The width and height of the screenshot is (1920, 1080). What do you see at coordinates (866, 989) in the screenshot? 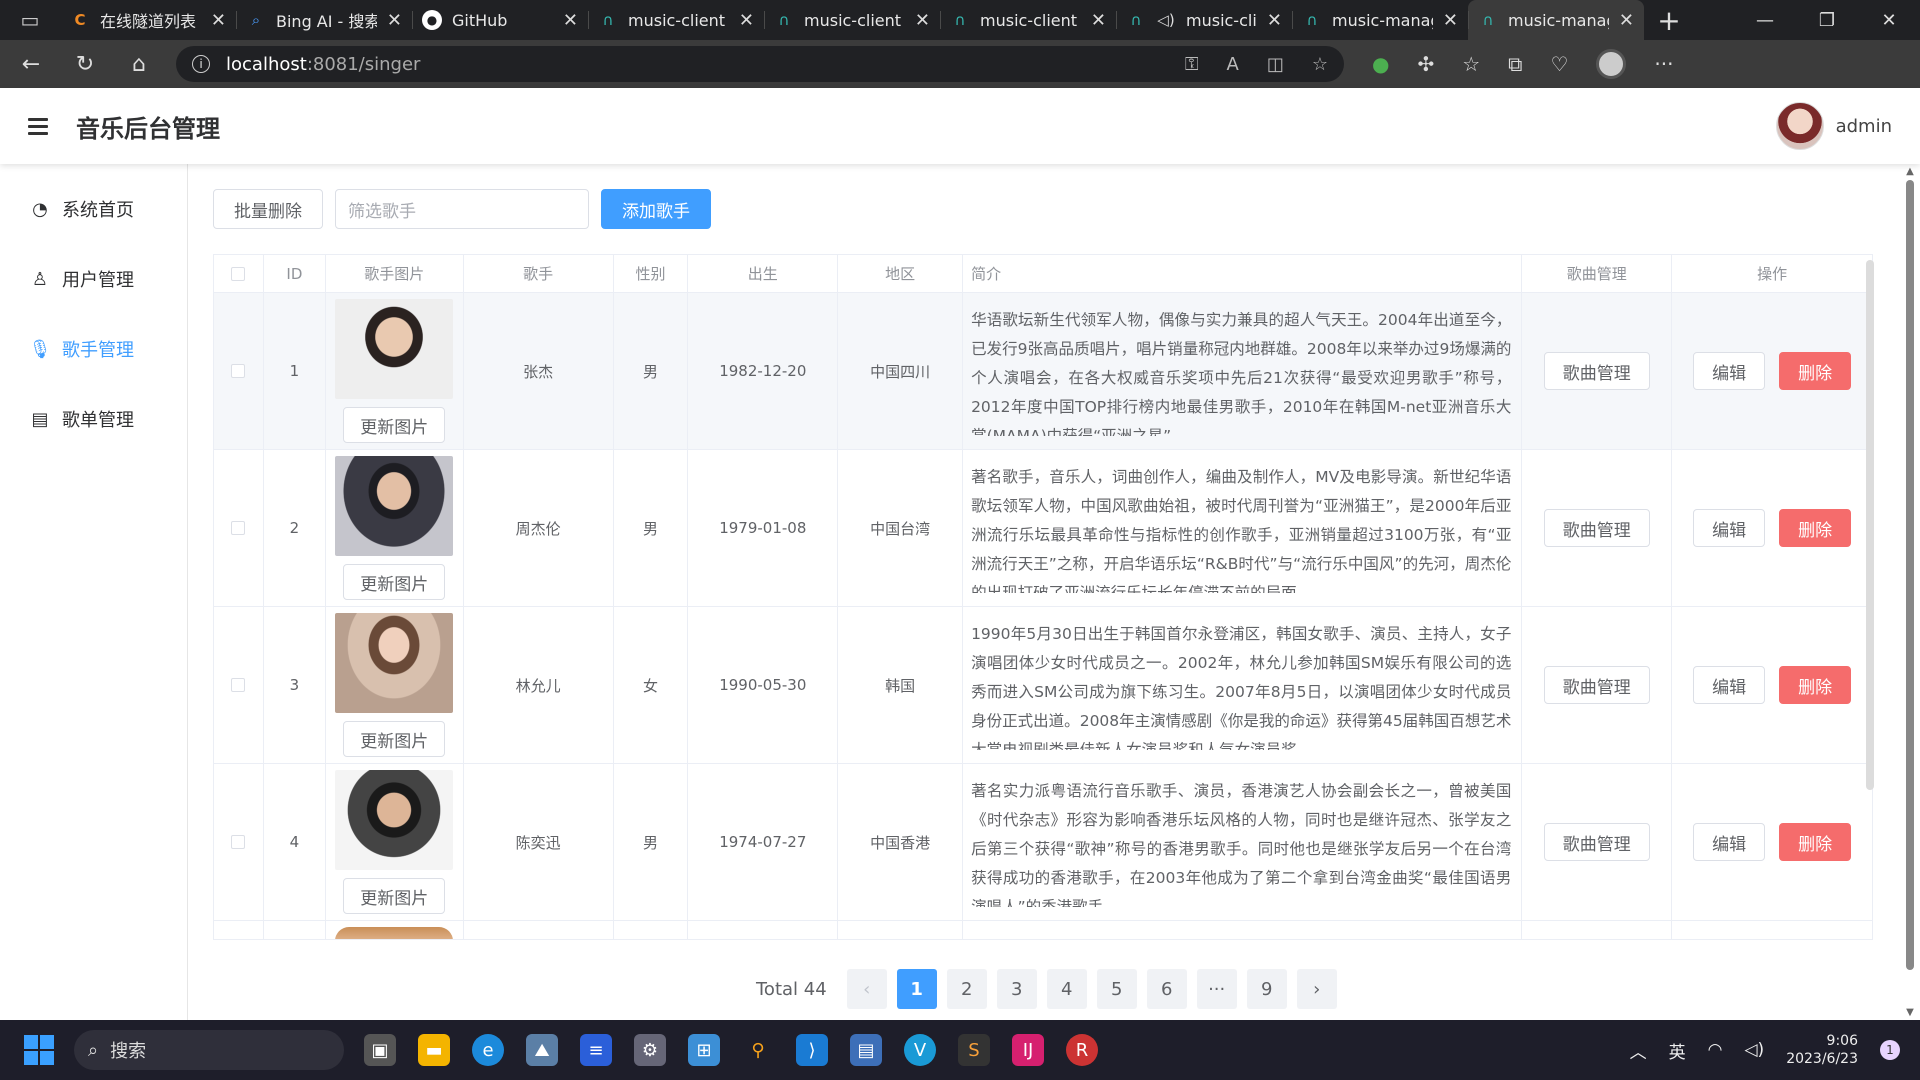
I see `prev-page-button: ‹` at bounding box center [866, 989].